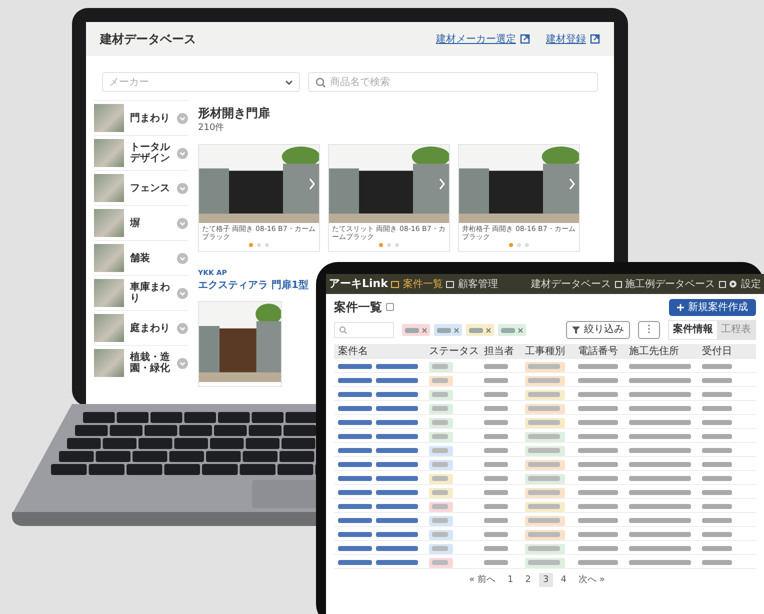  What do you see at coordinates (649, 330) in the screenshot?
I see `more-button: ⋮` at bounding box center [649, 330].